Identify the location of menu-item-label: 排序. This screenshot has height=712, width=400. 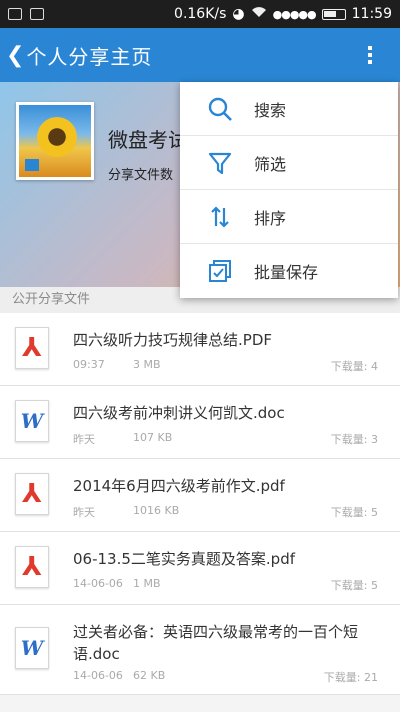
(270, 218).